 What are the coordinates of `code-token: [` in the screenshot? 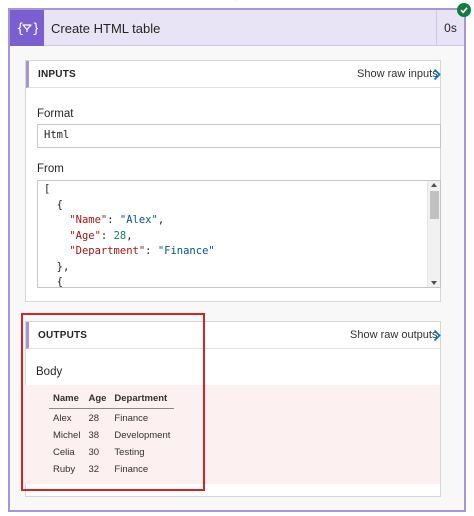 It's located at (47, 189).